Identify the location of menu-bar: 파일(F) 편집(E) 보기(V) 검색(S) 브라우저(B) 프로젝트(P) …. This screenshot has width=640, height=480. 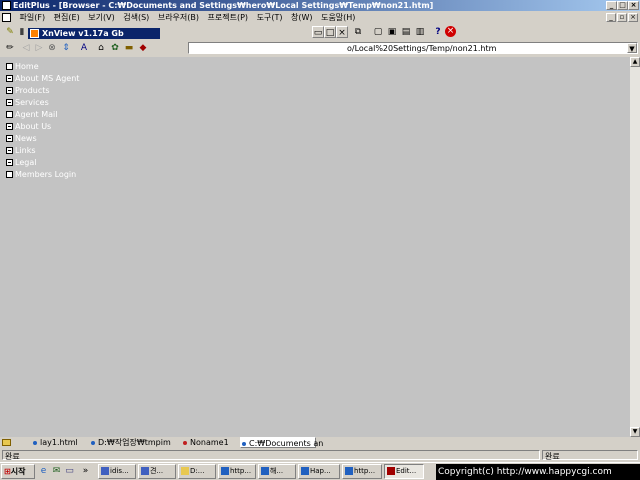
(320, 17).